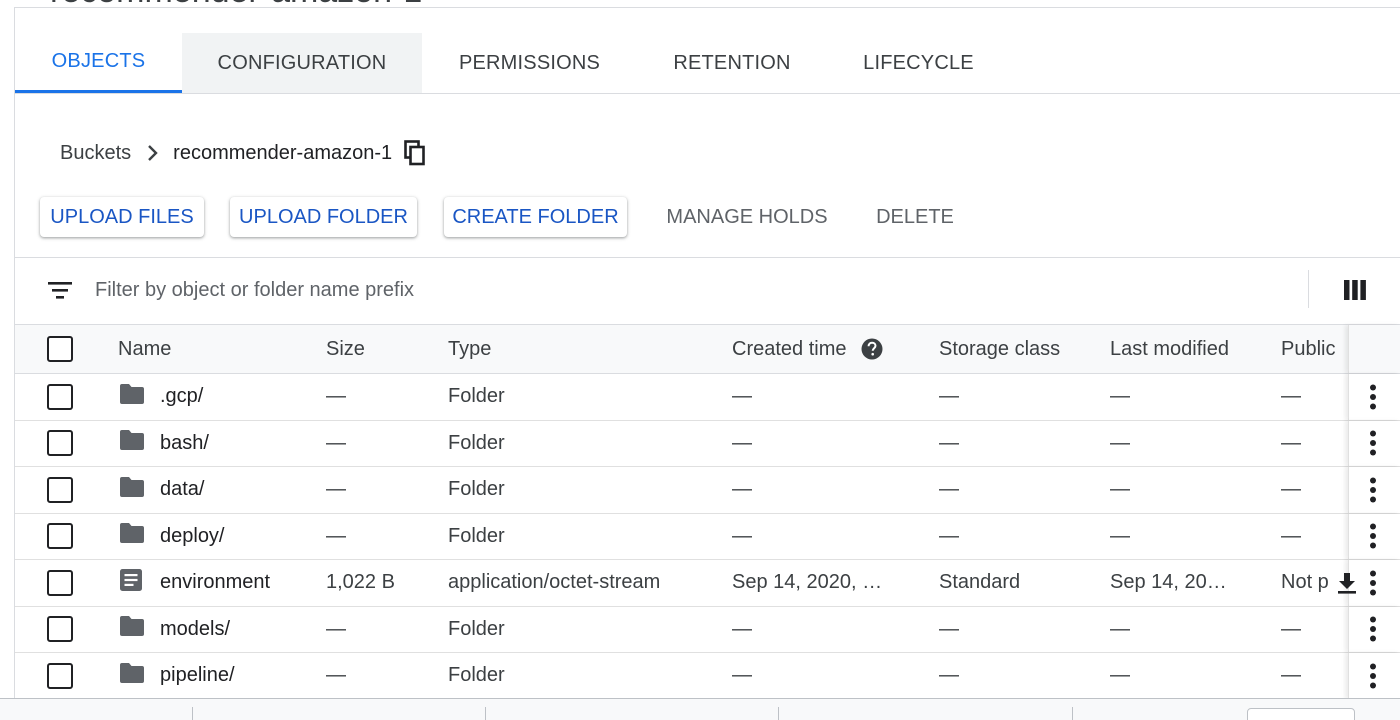 The height and width of the screenshot is (720, 1400). I want to click on table-row: bash/ — Folder — — — —, so click(707, 443).